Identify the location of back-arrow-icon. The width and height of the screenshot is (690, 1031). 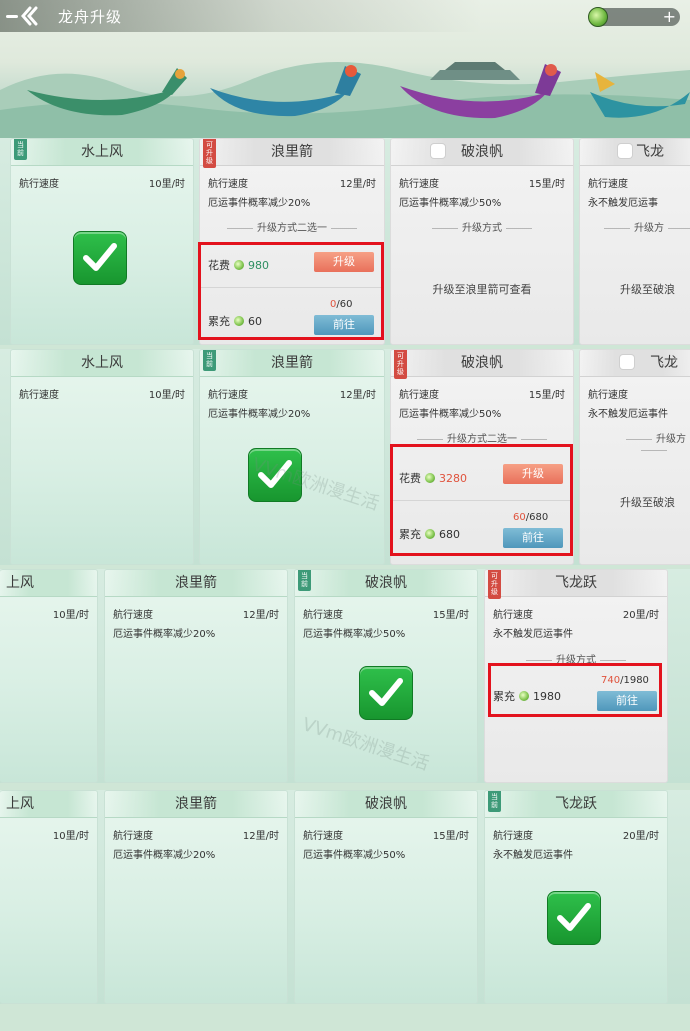
(29, 16).